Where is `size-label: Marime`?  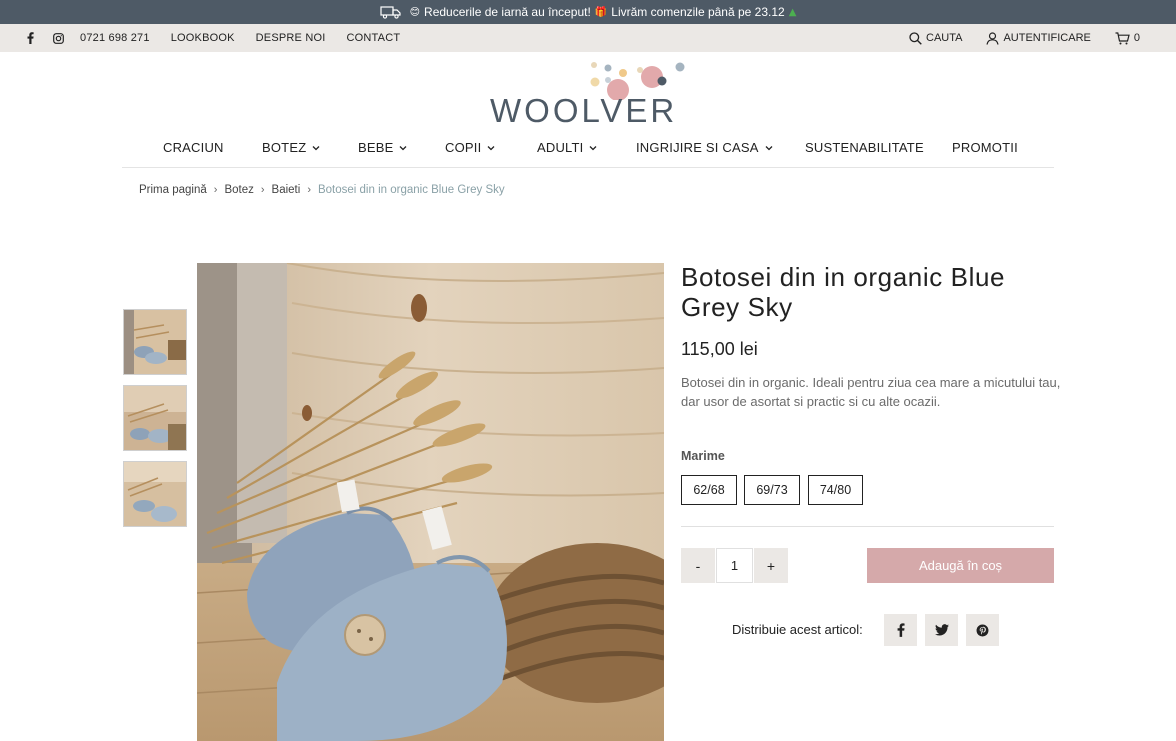 size-label: Marime is located at coordinates (703, 456).